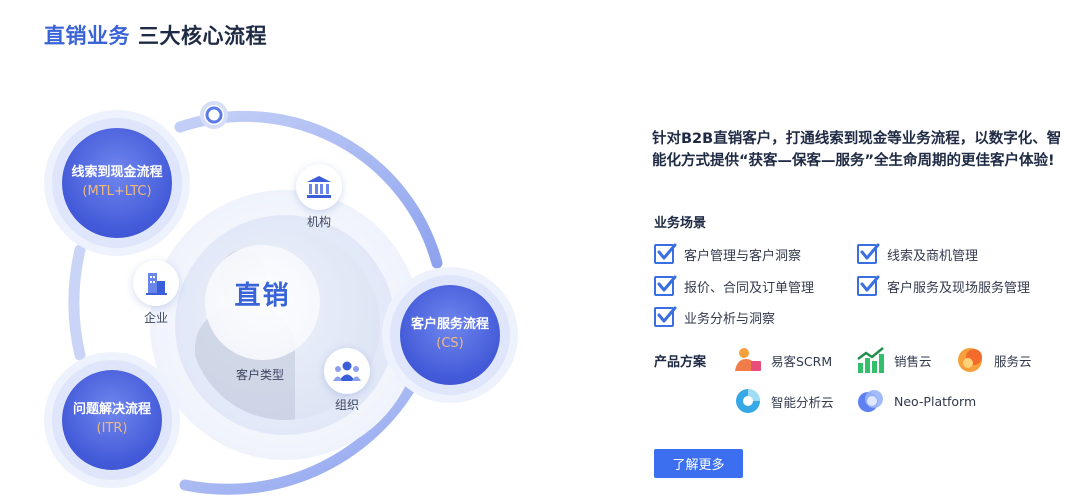  I want to click on organization-icon, so click(347, 371).